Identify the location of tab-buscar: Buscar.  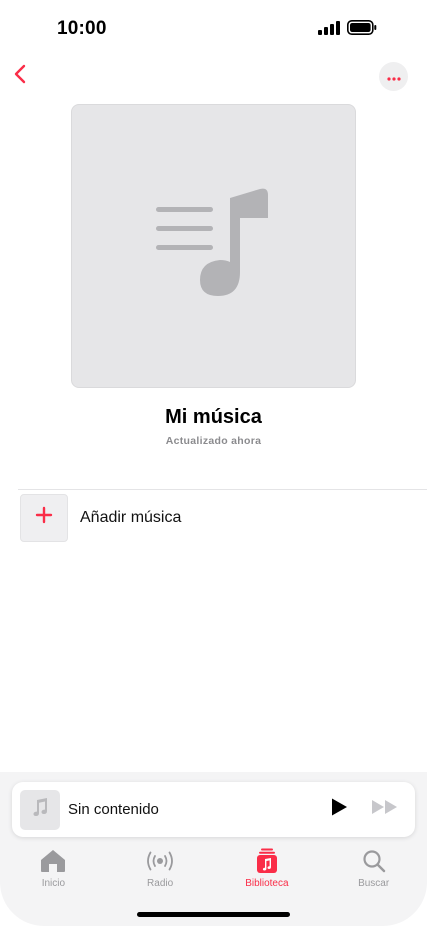
(373, 871).